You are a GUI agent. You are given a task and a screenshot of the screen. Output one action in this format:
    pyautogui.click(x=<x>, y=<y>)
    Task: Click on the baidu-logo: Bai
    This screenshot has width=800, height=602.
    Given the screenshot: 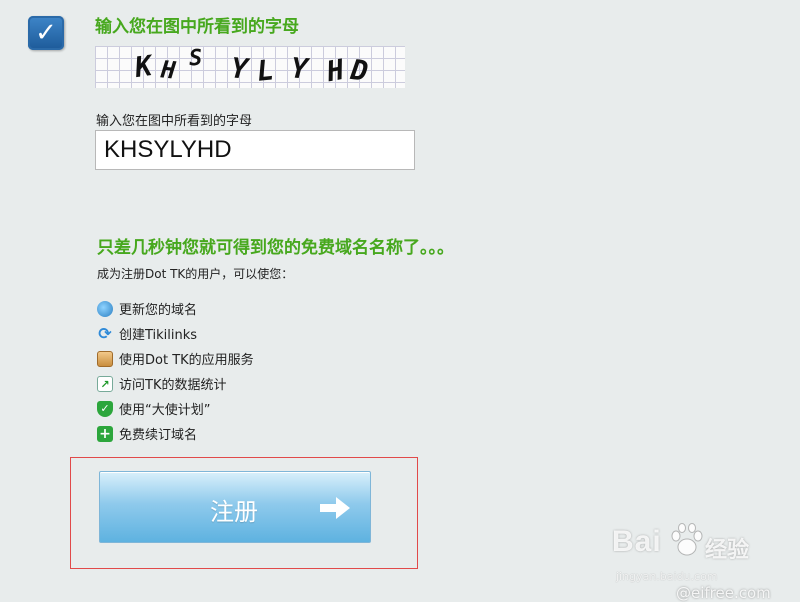 What is the action you would take?
    pyautogui.click(x=637, y=541)
    